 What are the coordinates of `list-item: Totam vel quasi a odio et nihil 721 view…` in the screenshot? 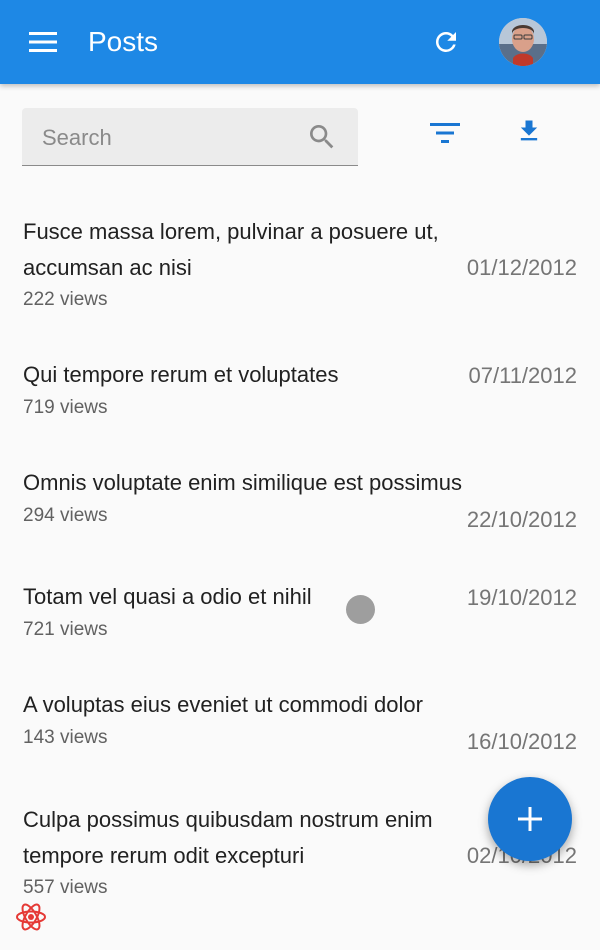 It's located at (300, 619).